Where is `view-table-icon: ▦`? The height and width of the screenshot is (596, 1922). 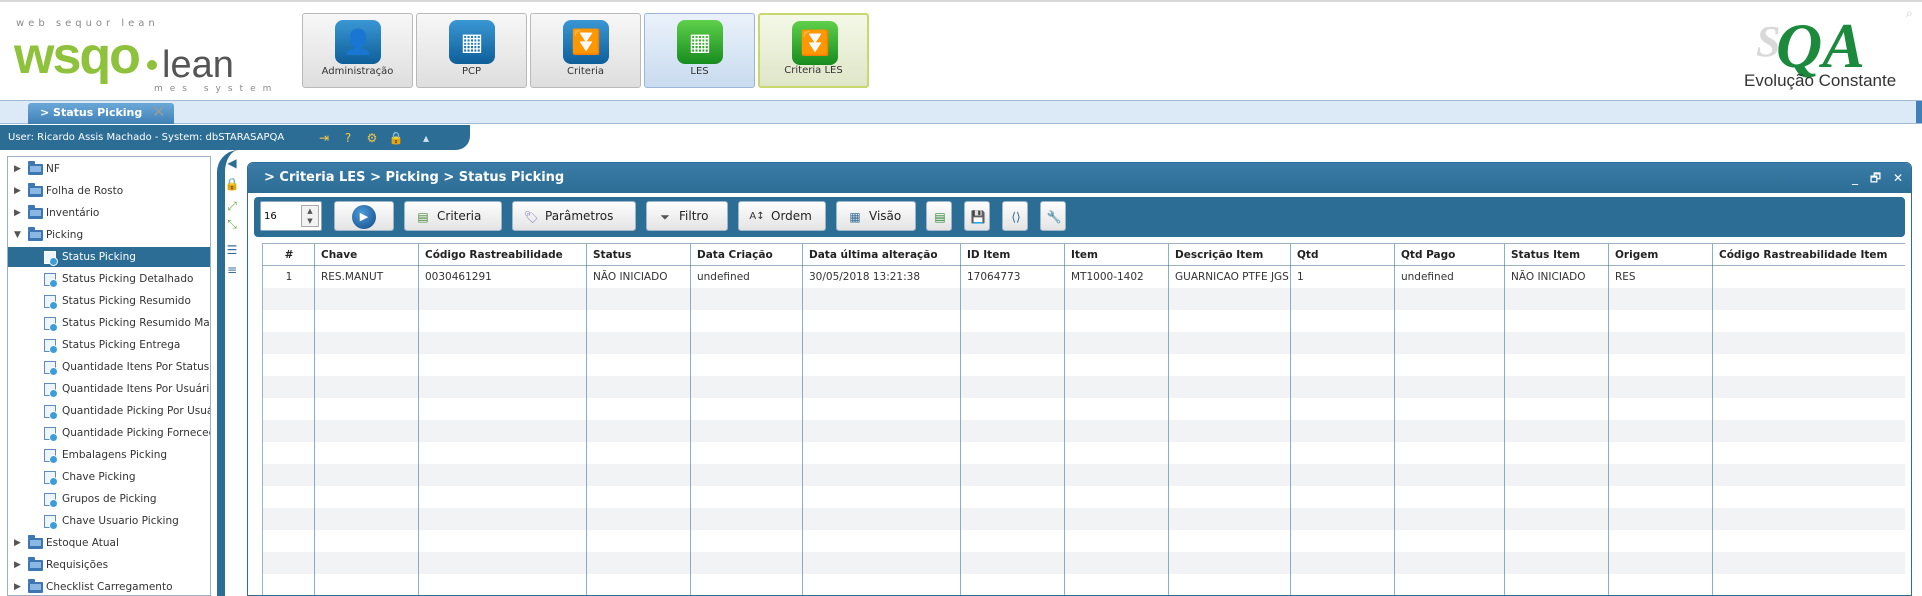
view-table-icon: ▦ is located at coordinates (855, 217).